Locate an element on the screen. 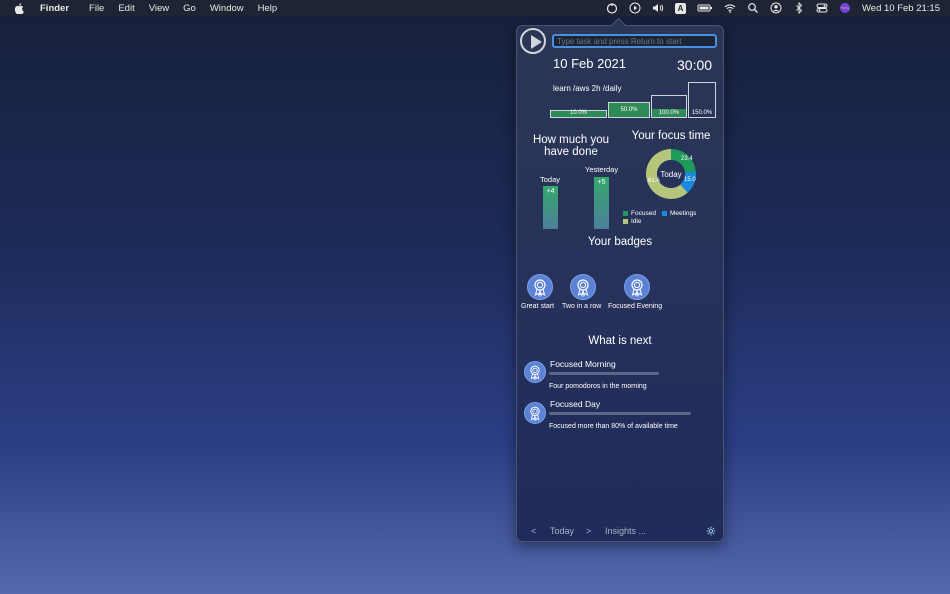 The image size is (950, 594). next-item-desc: Focused more than 80% of available time is located at coordinates (613, 426).